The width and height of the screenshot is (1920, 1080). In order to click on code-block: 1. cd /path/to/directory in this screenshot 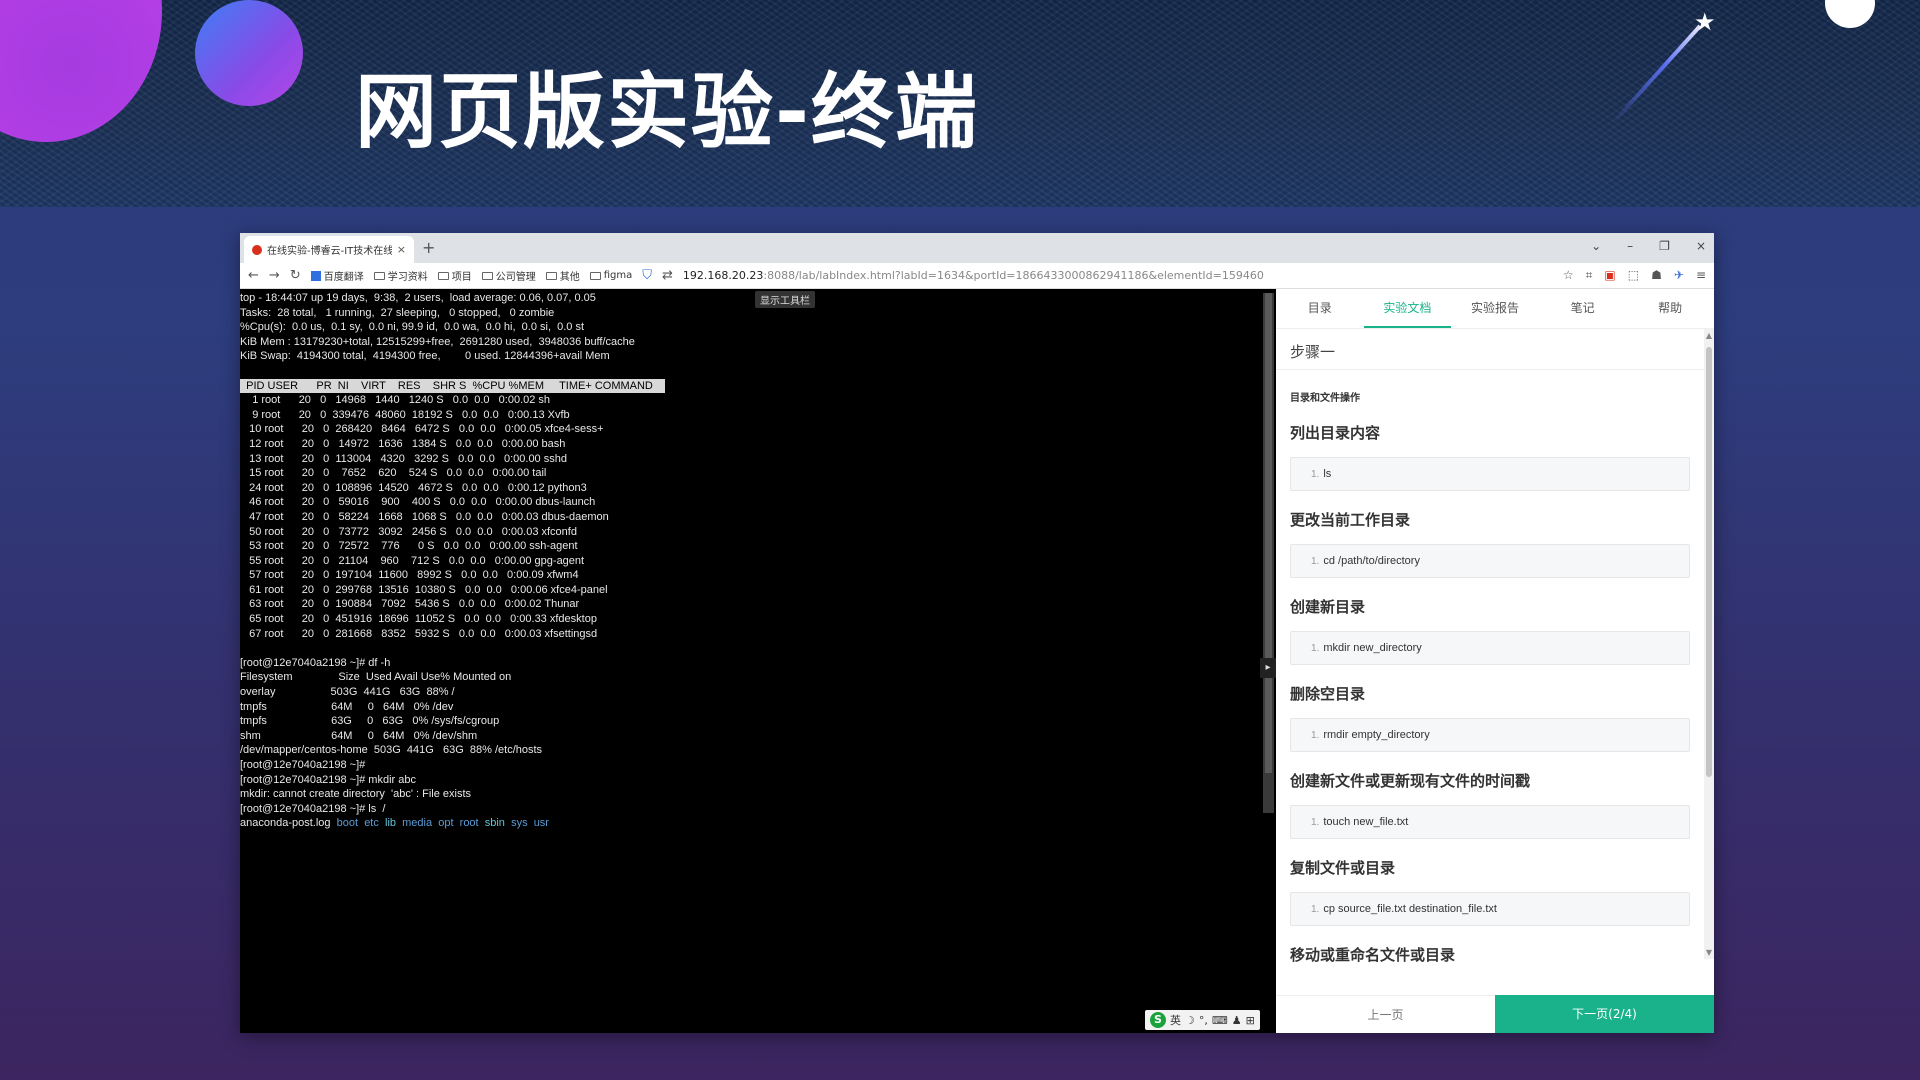, I will do `click(1490, 561)`.